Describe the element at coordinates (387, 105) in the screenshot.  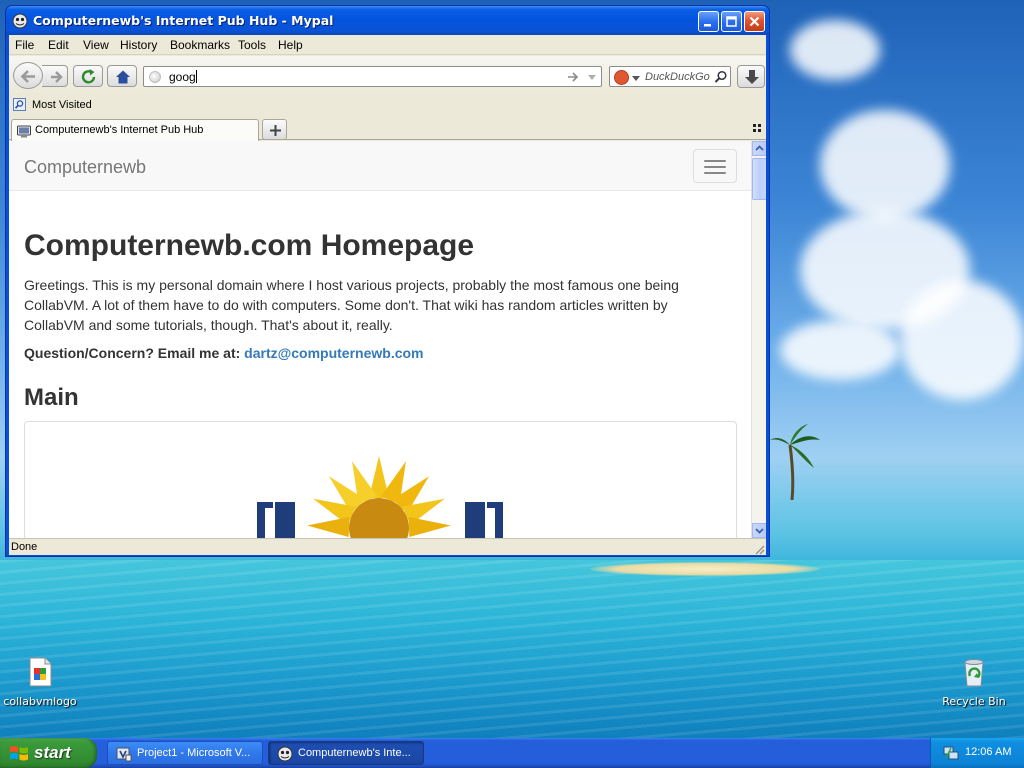
I see `bookmarks-toolbar: Most Visited` at that location.